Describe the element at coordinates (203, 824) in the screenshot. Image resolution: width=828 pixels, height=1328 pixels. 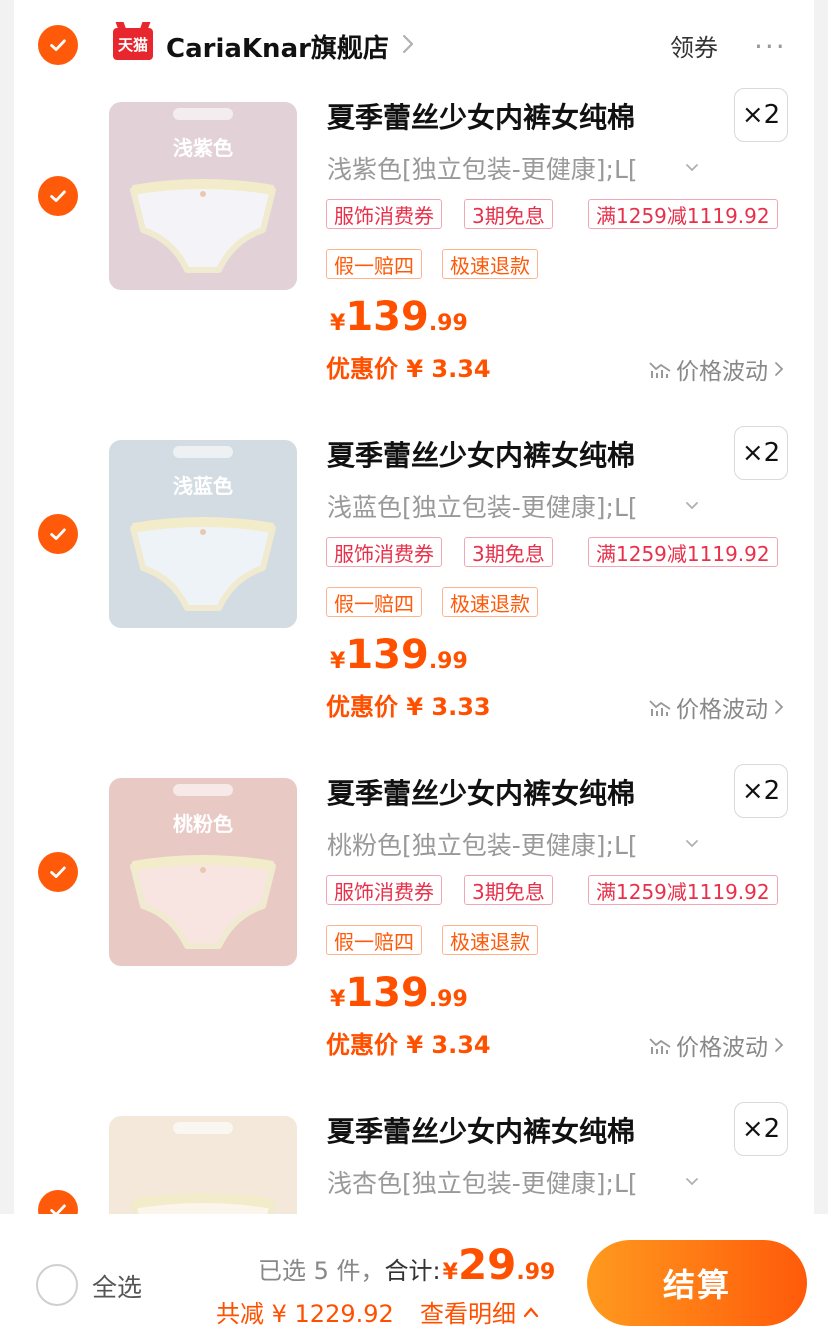
I see `thumb-color-label: 桃粉色` at that location.